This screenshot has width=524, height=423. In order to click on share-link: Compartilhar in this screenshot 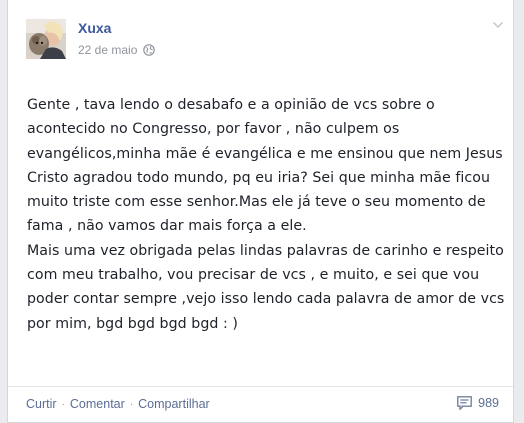, I will do `click(174, 404)`.